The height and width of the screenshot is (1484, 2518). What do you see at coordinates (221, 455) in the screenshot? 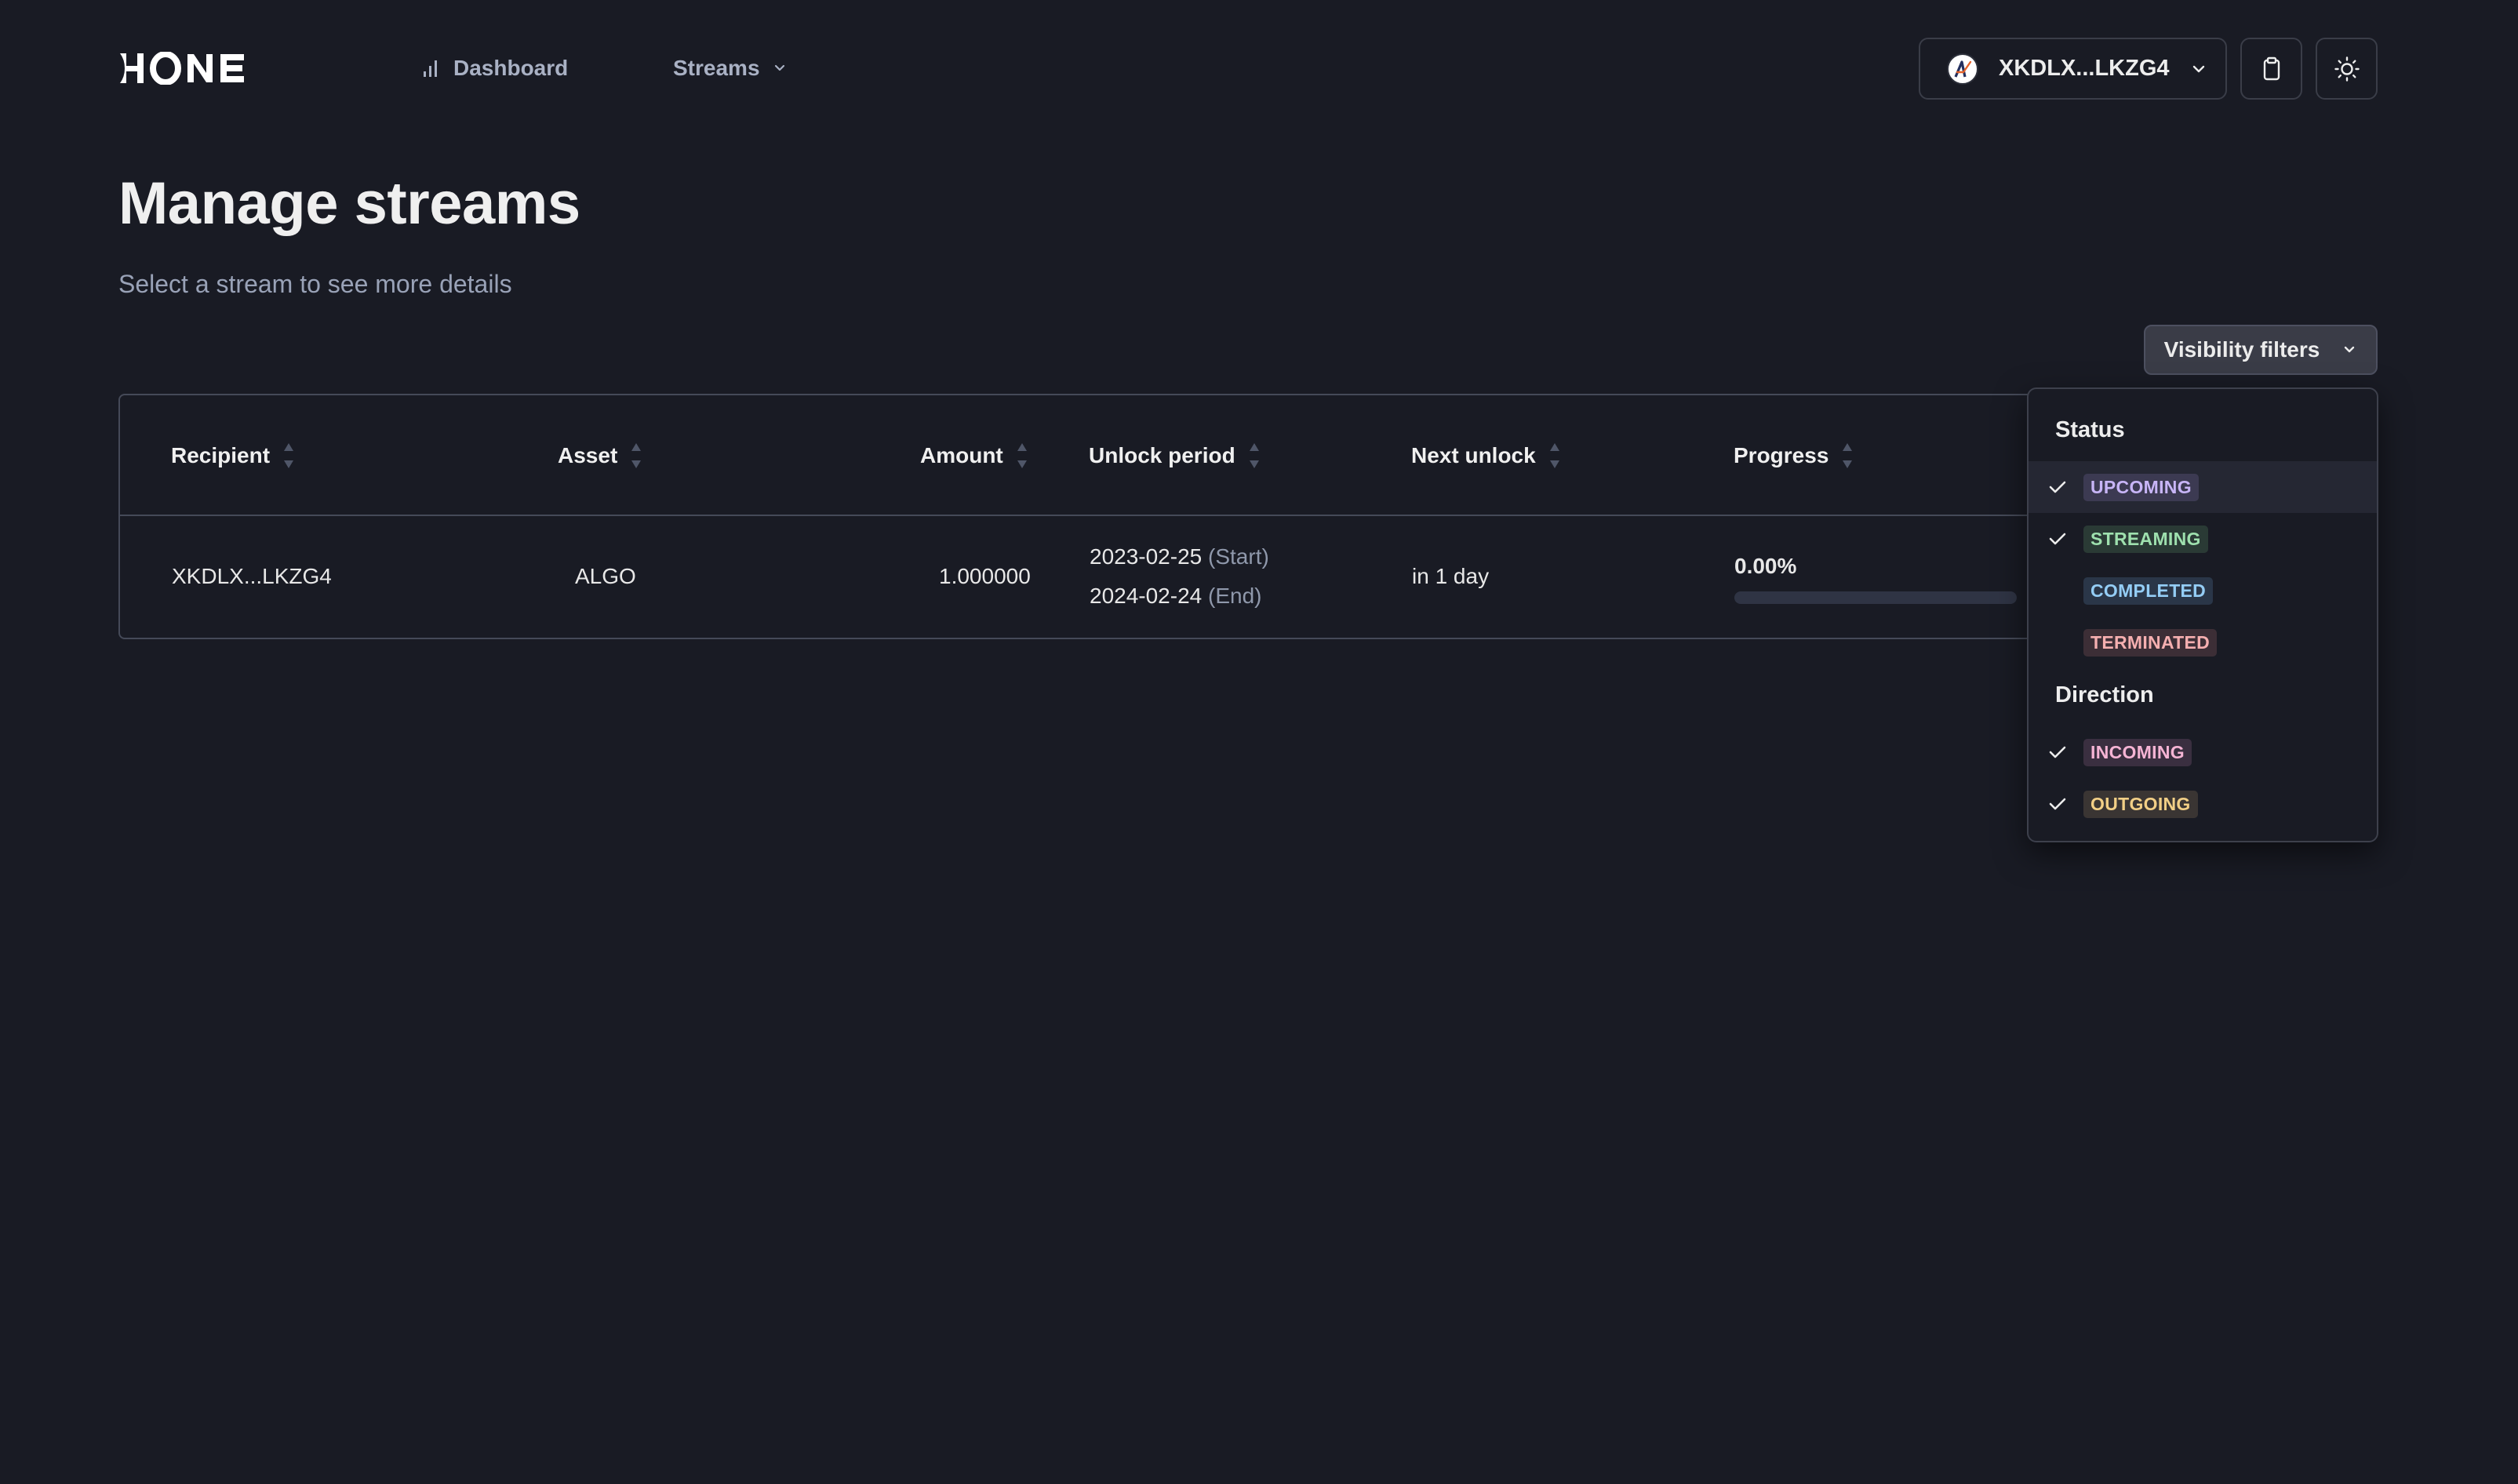
I see `column-label: Recipient` at bounding box center [221, 455].